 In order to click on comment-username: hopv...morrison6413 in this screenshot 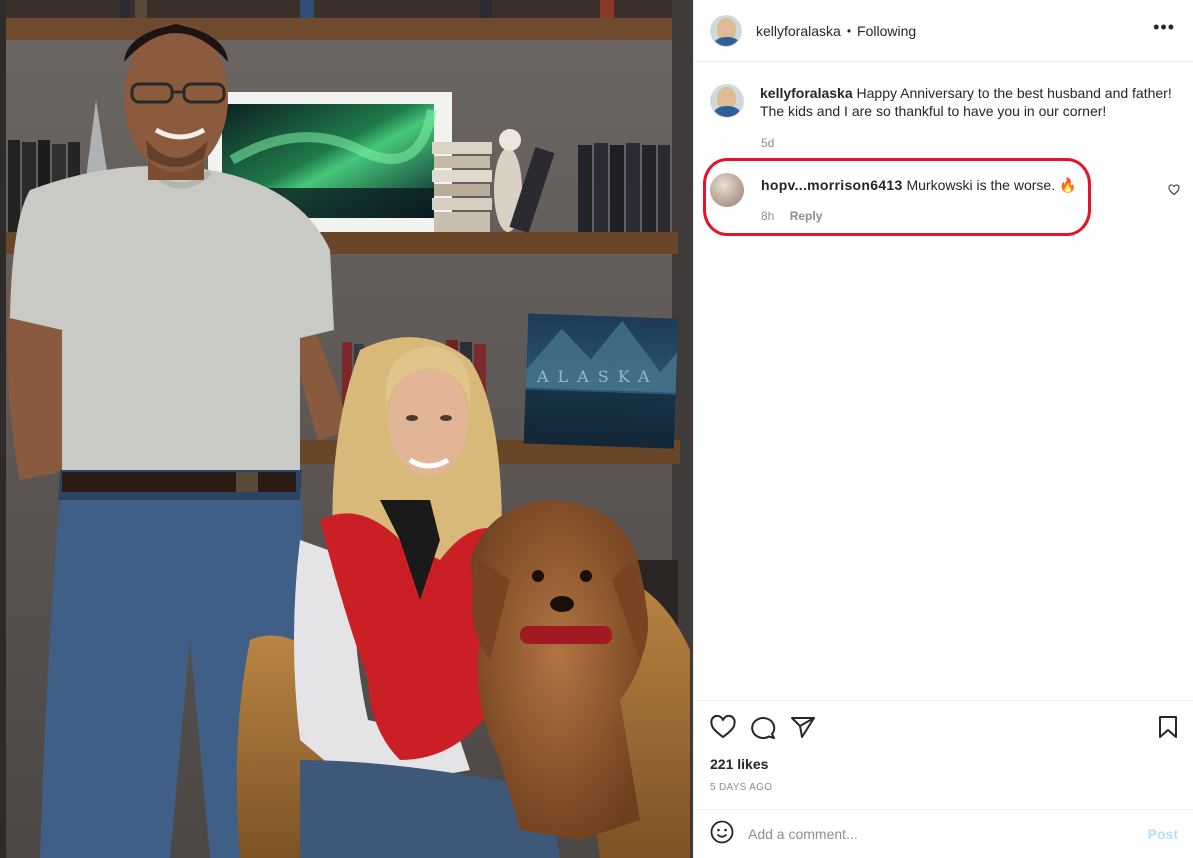, I will do `click(832, 185)`.